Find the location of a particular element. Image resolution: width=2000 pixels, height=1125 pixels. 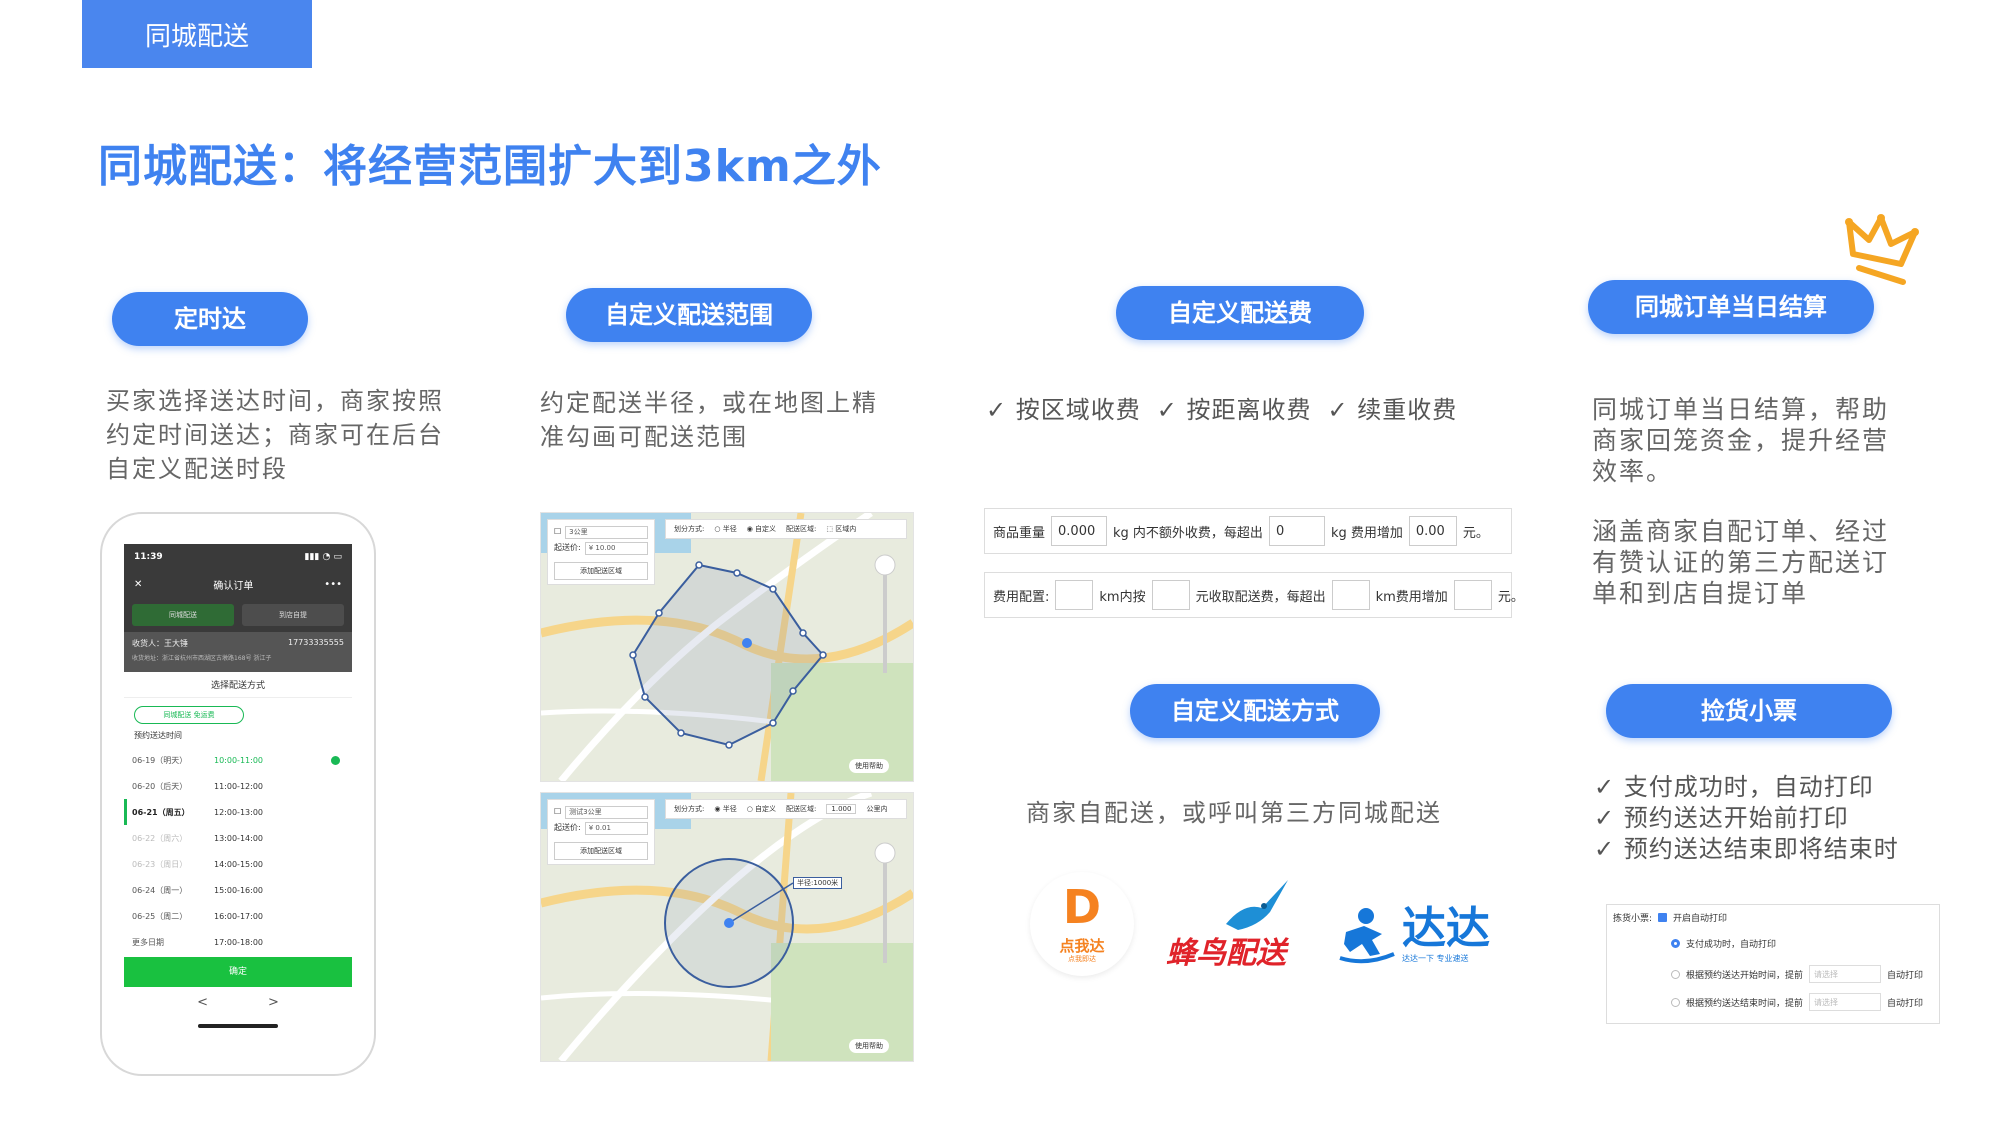

fee-row: 起送价: ¥ 10.00 is located at coordinates (601, 548).